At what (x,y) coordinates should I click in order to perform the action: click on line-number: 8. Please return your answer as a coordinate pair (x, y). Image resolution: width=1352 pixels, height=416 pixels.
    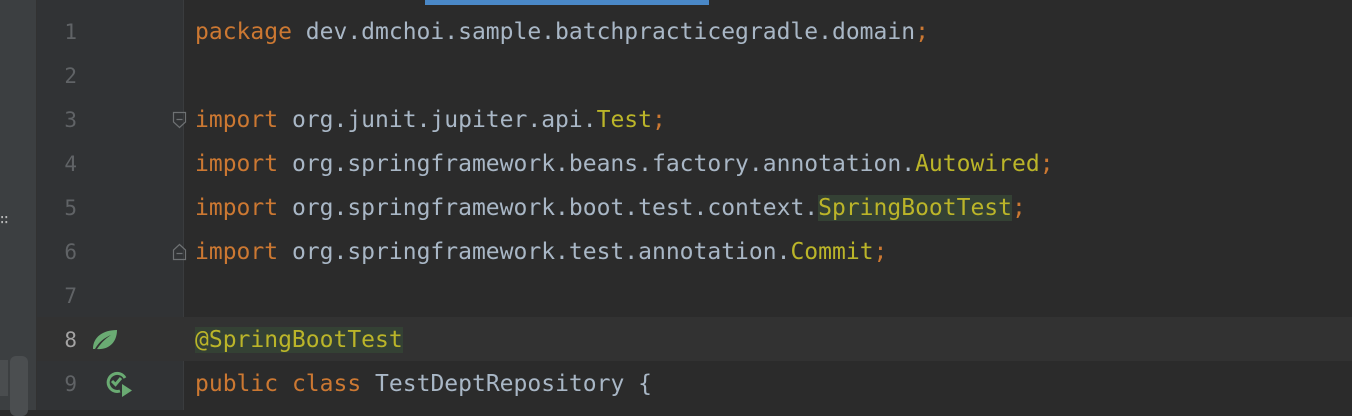
    Looking at the image, I should click on (70, 340).